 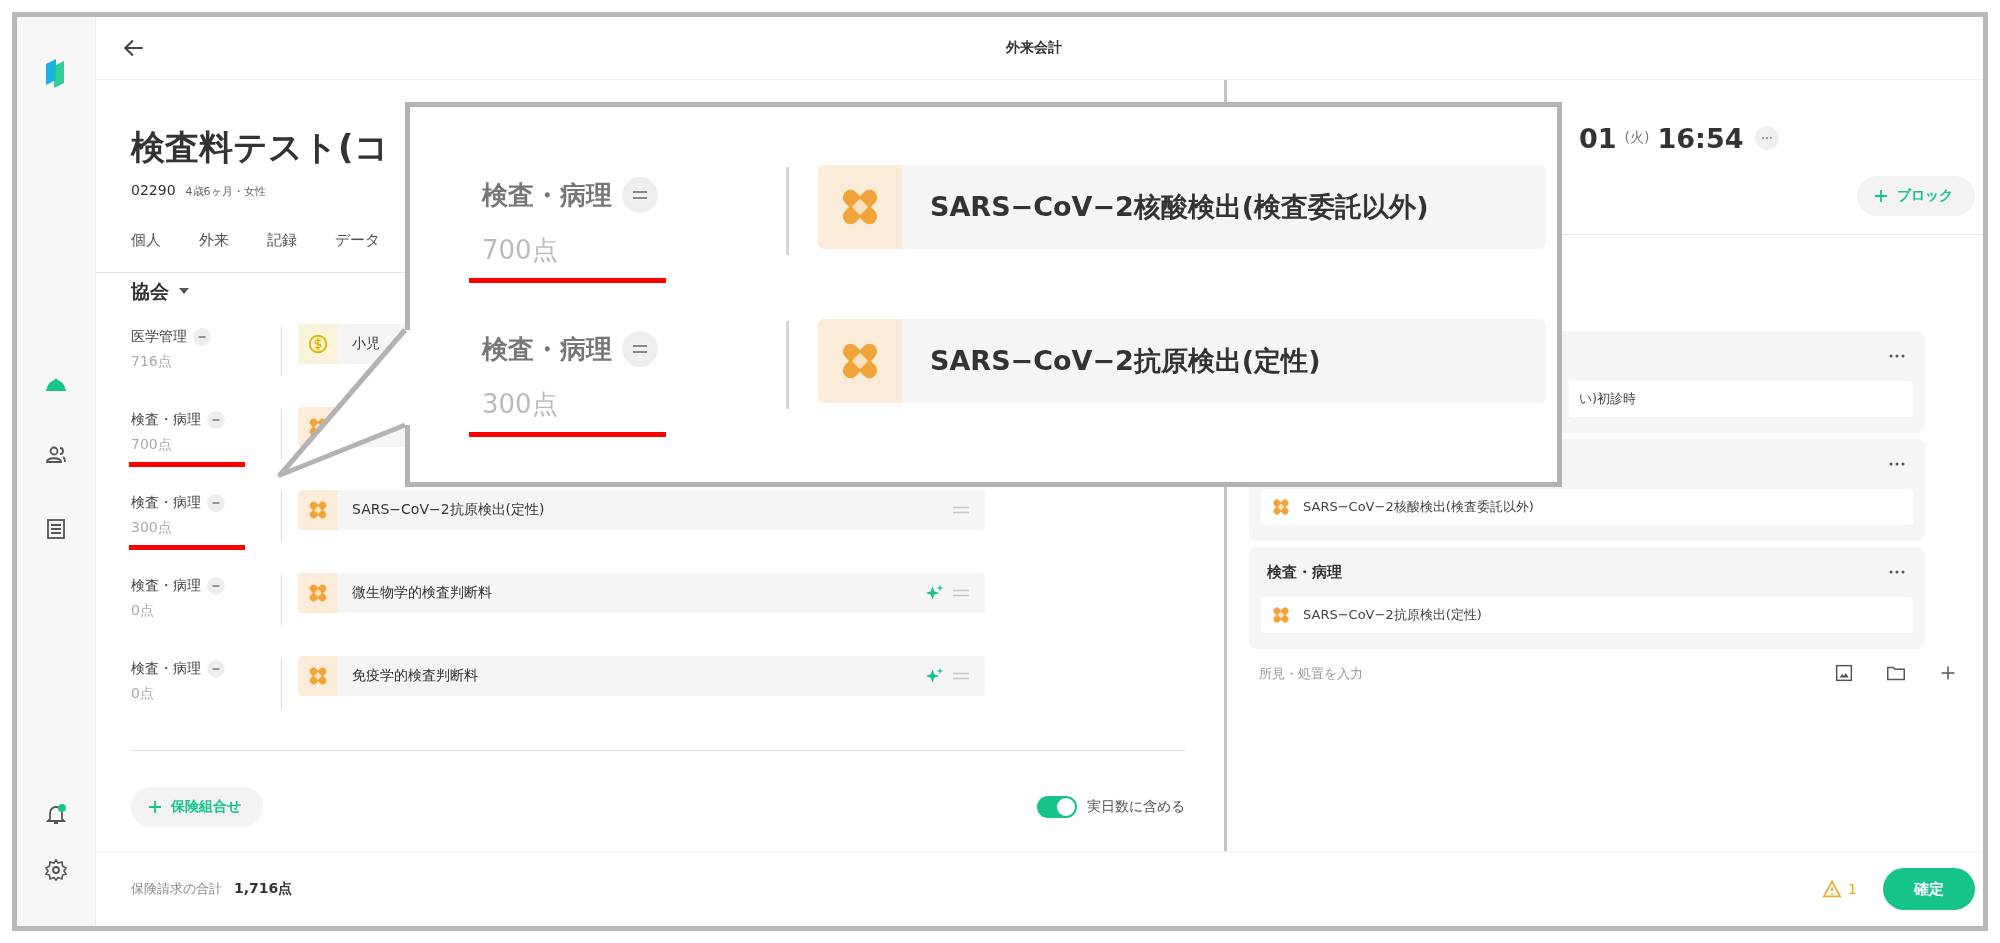 I want to click on tab: 個人, so click(x=146, y=240).